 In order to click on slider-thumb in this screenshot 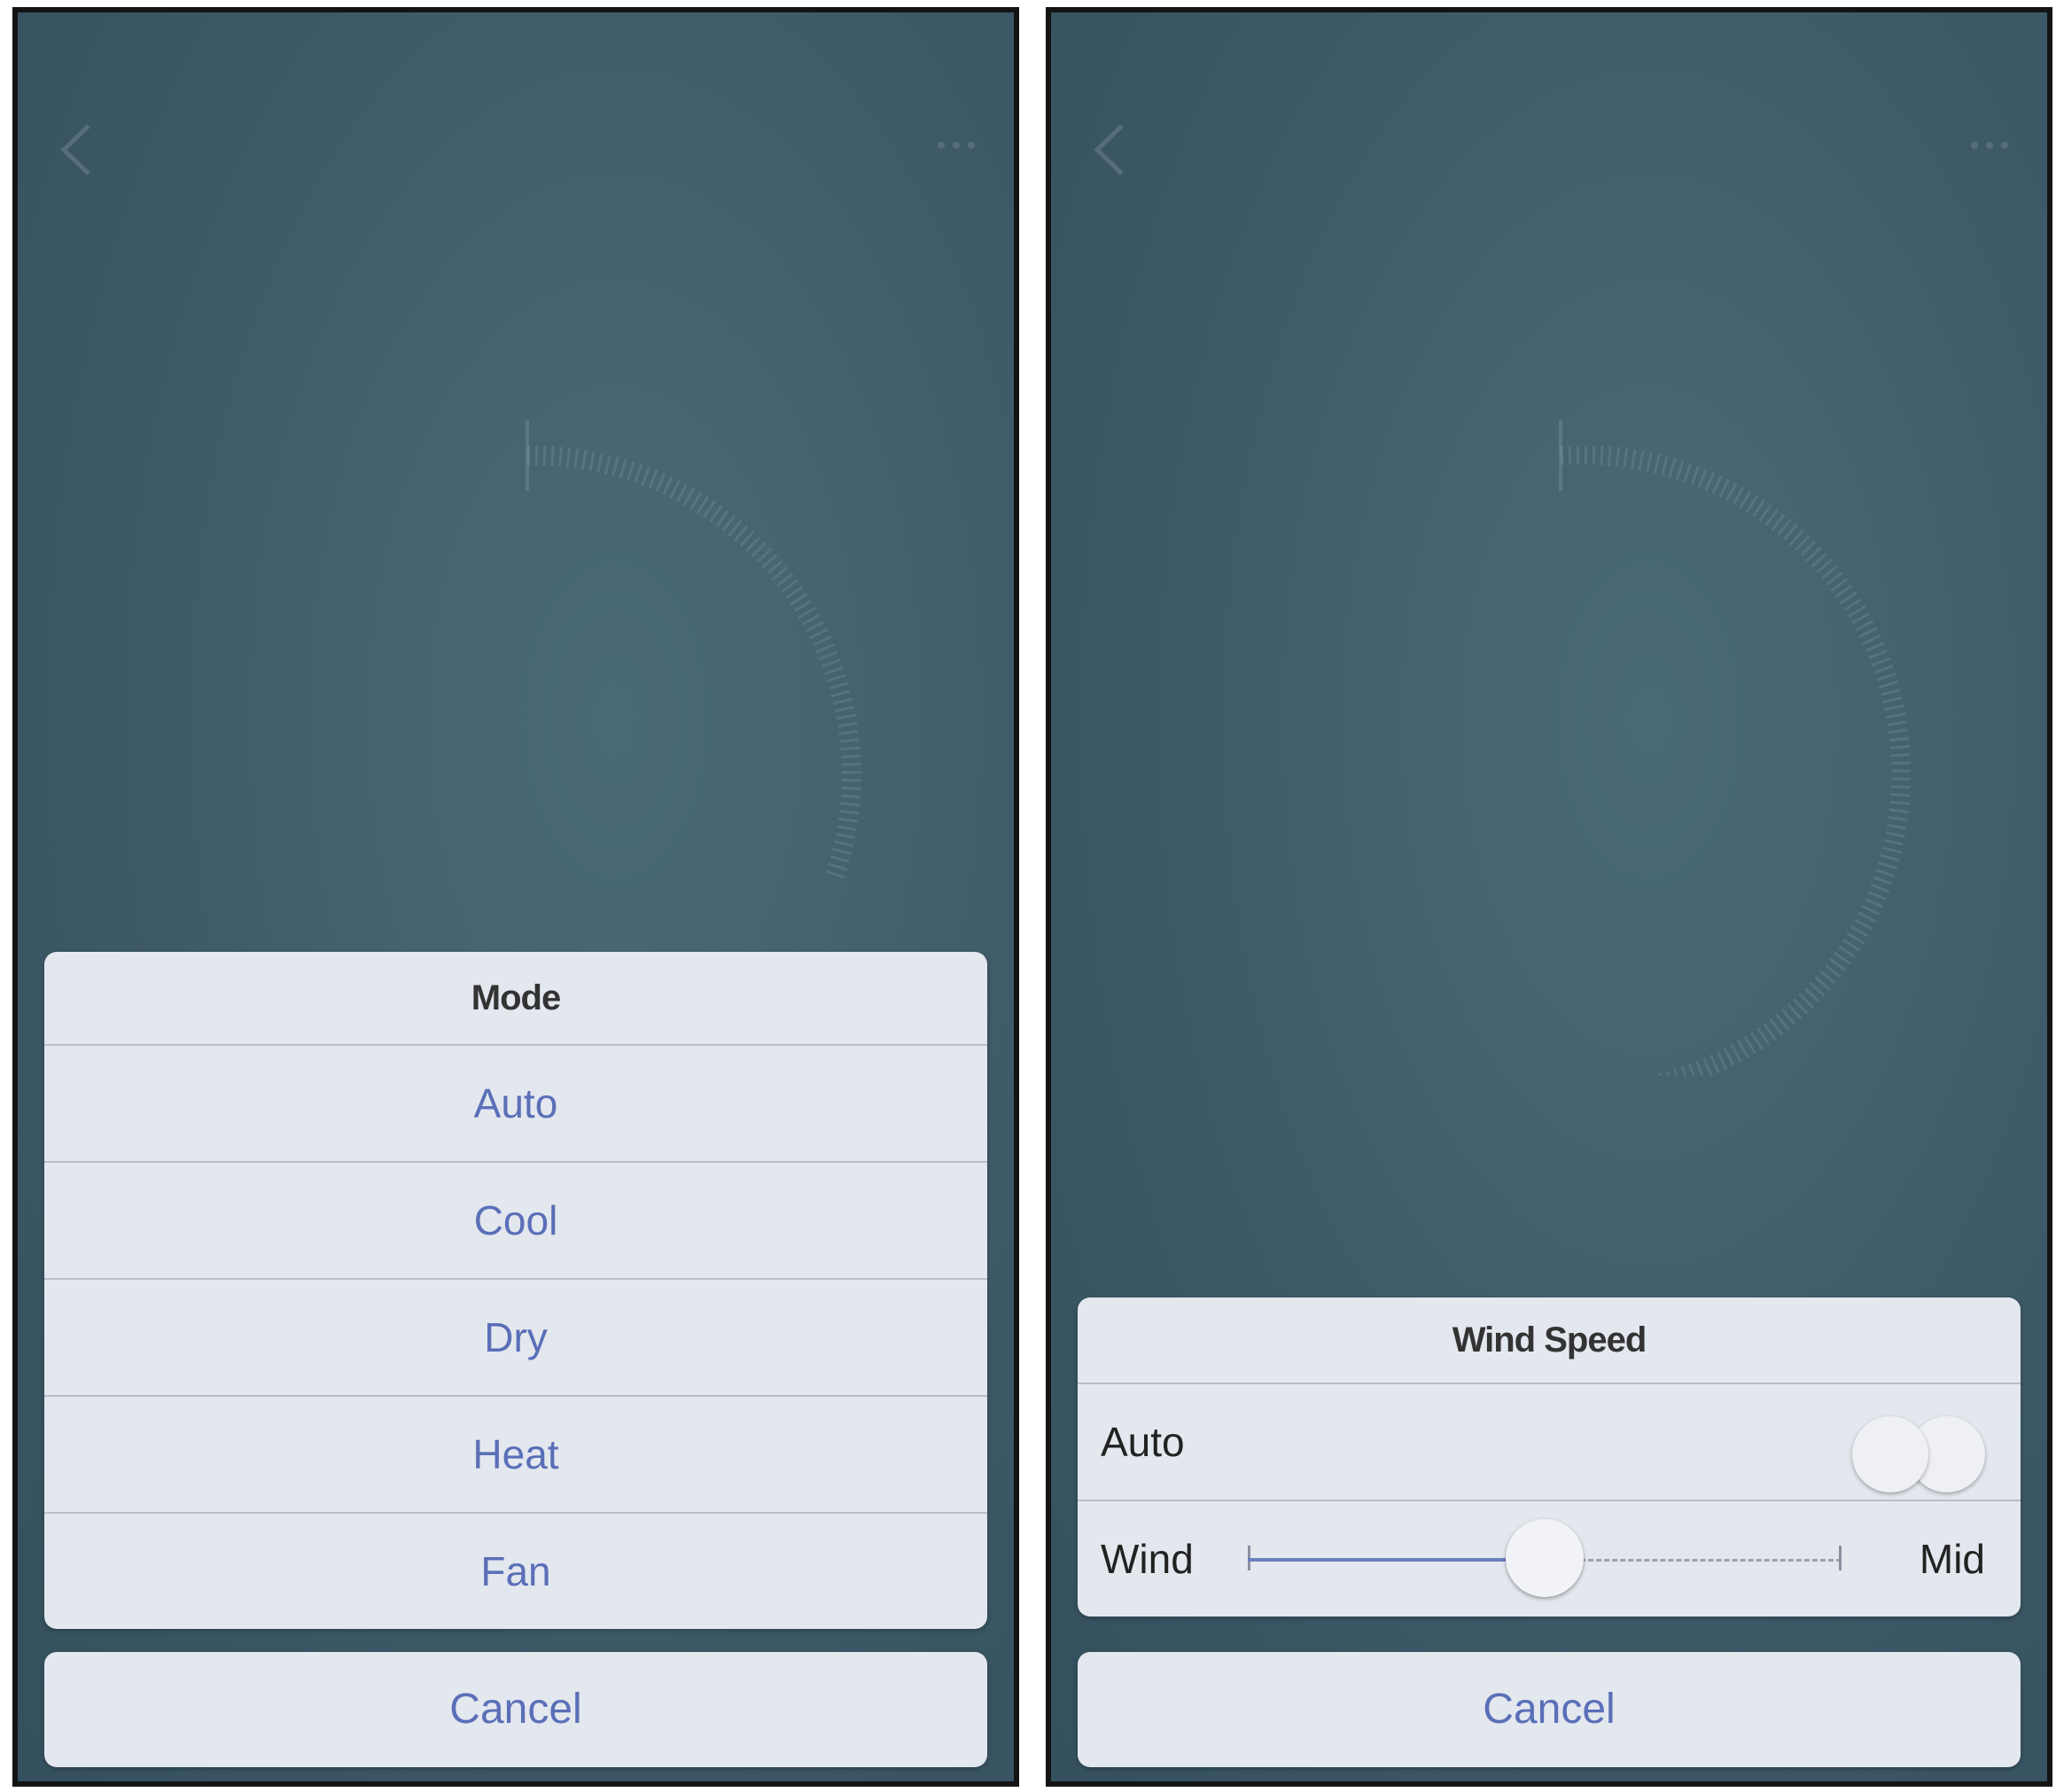, I will do `click(1545, 1558)`.